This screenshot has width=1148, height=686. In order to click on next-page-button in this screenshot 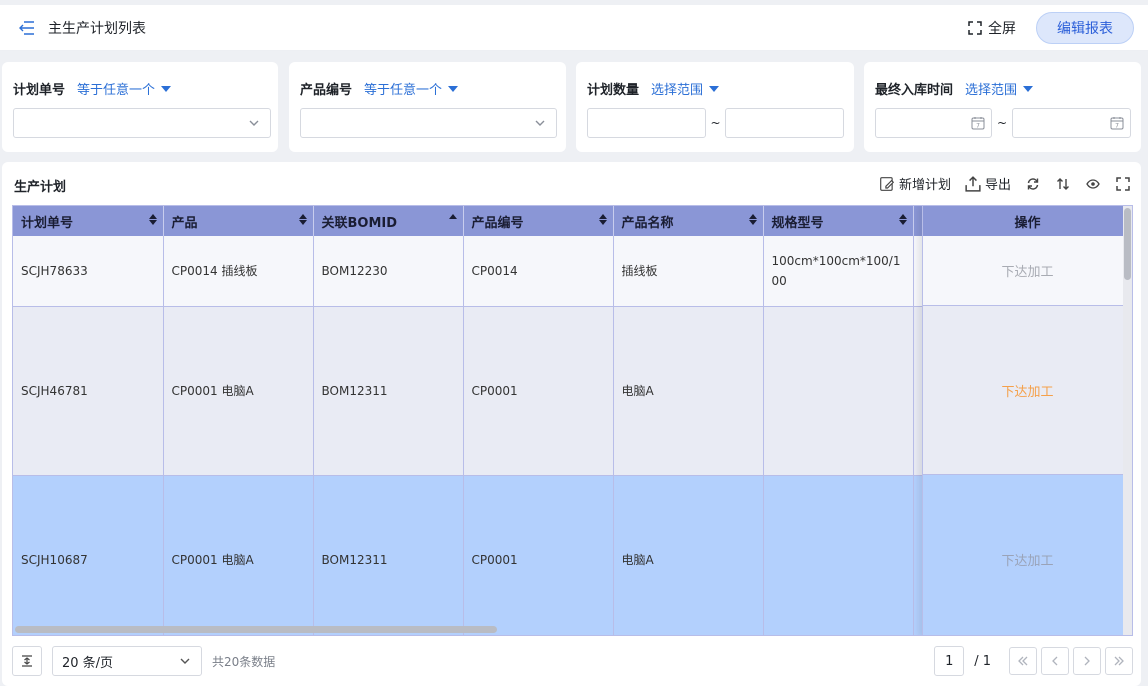, I will do `click(1087, 661)`.